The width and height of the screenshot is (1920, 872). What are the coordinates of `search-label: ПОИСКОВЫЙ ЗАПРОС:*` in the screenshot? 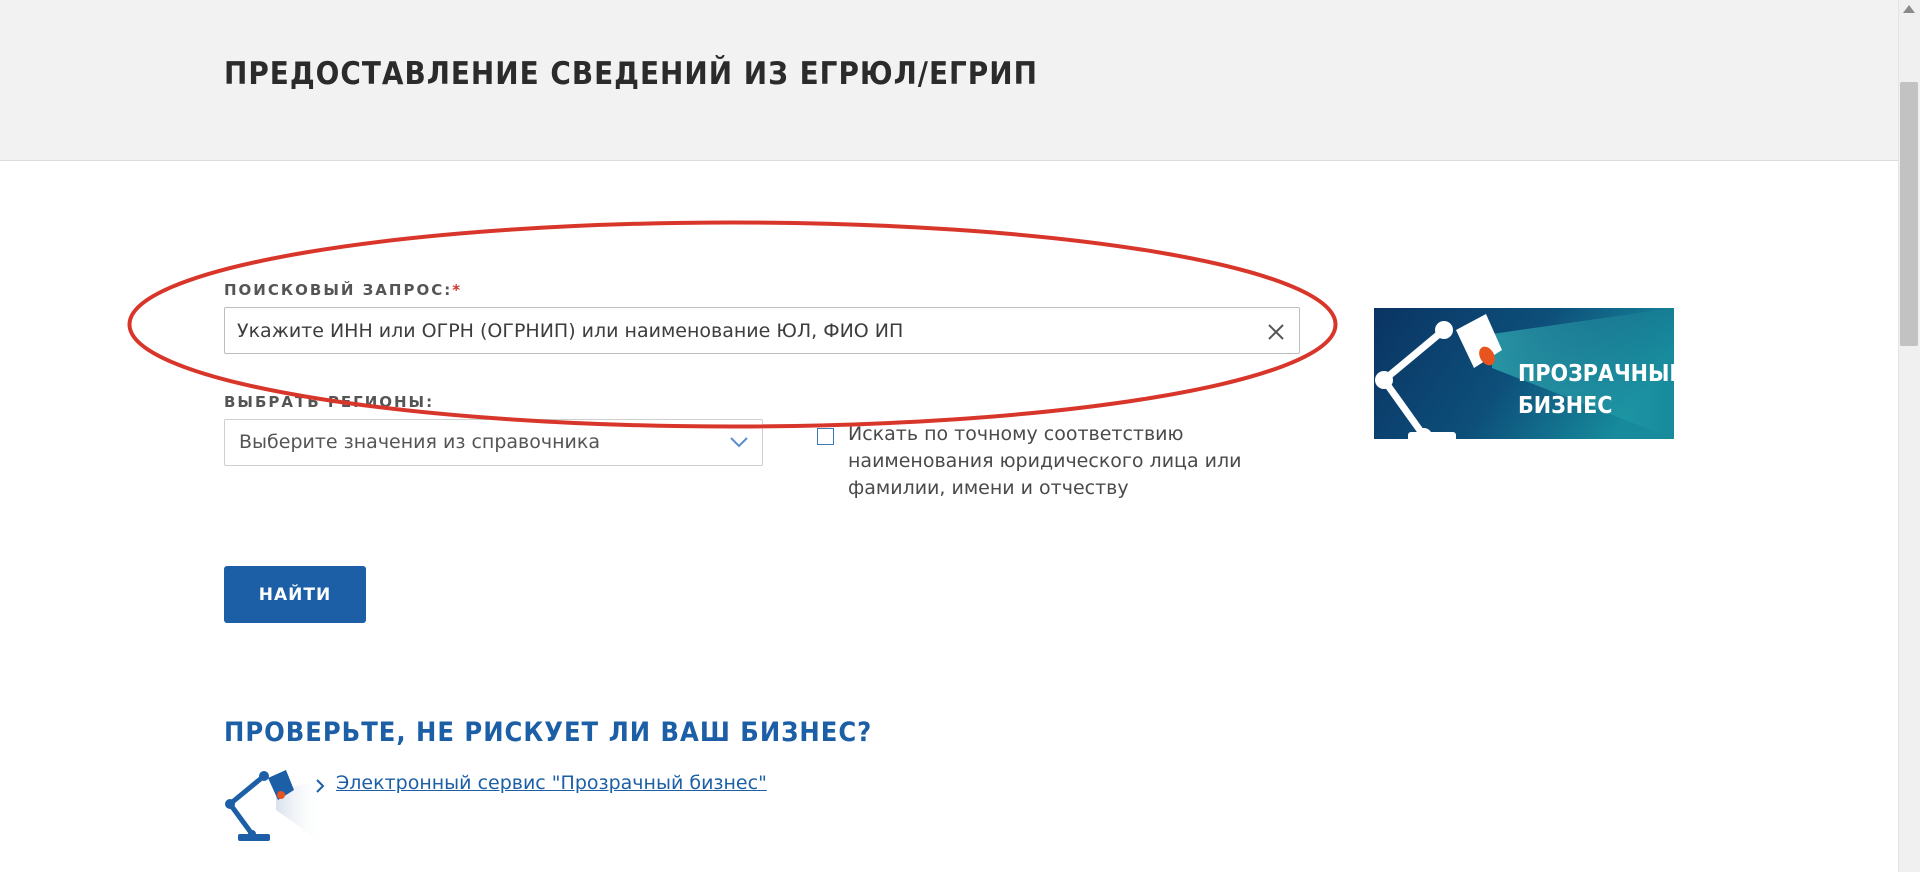 It's located at (343, 290).